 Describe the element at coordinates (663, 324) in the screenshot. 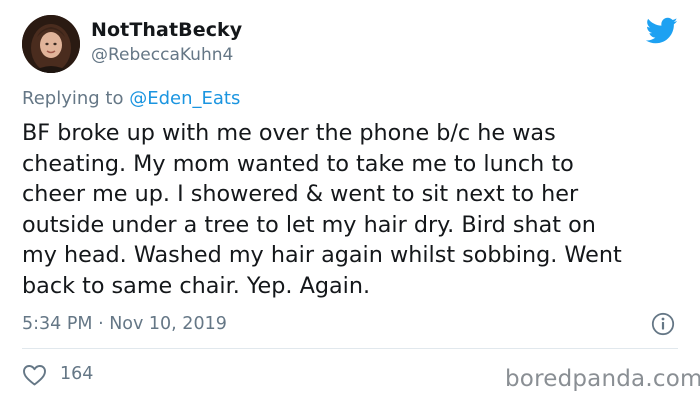

I see `info-icon` at that location.